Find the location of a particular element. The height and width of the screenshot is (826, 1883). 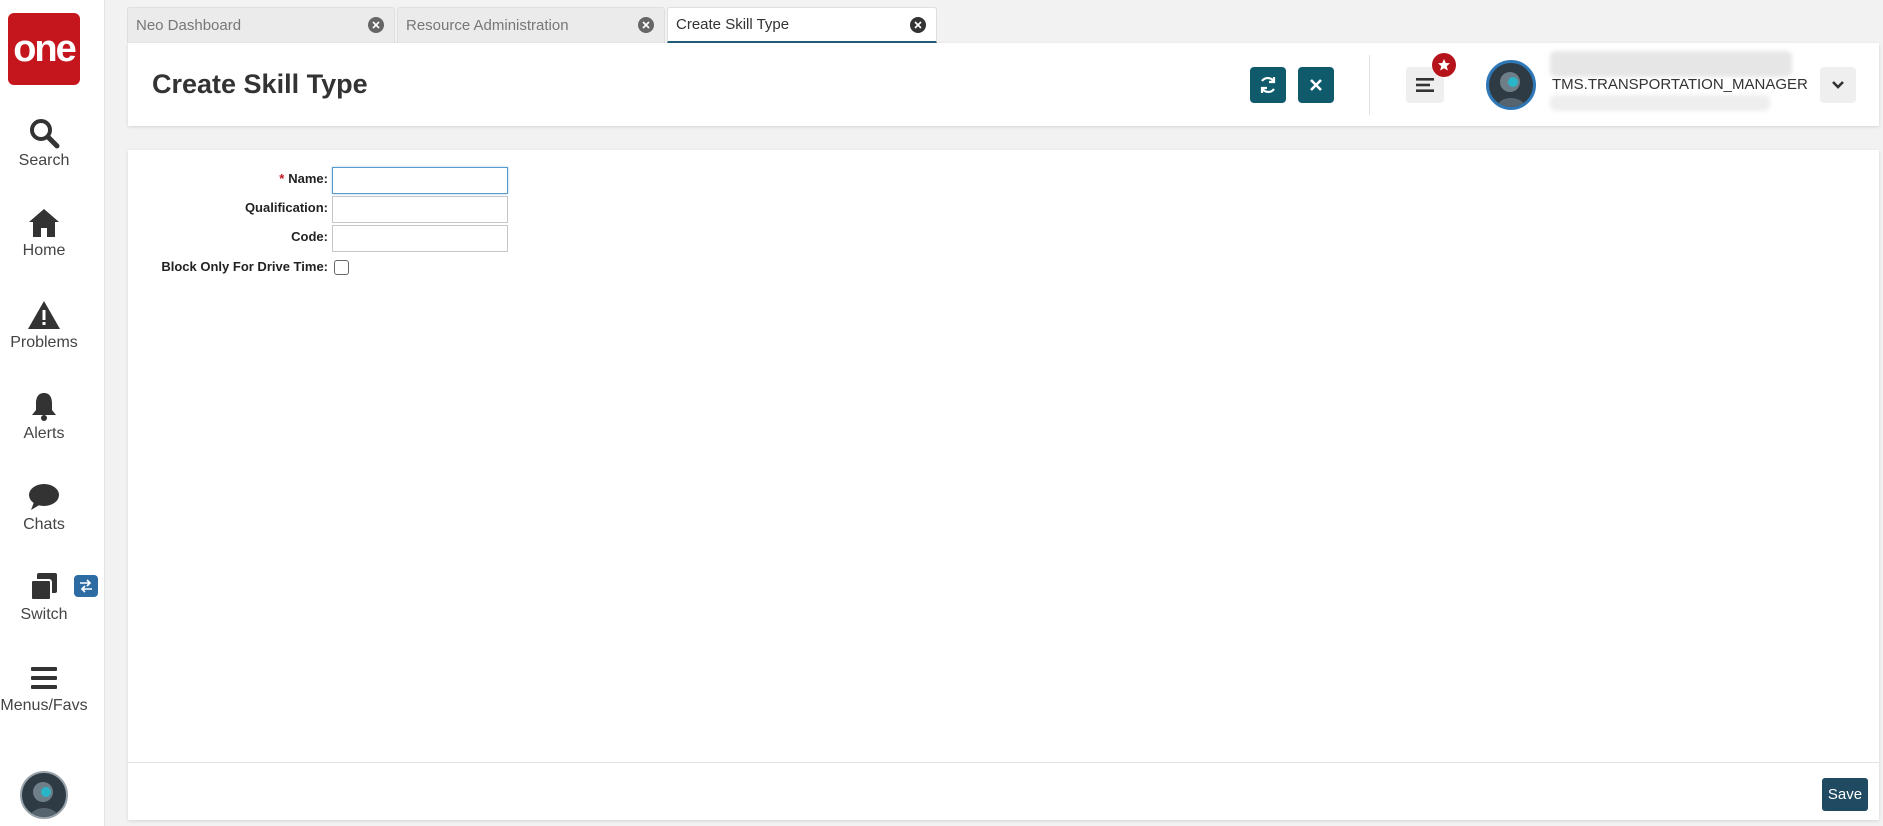

qualification-label-wrap: Qualification: is located at coordinates (228, 208).